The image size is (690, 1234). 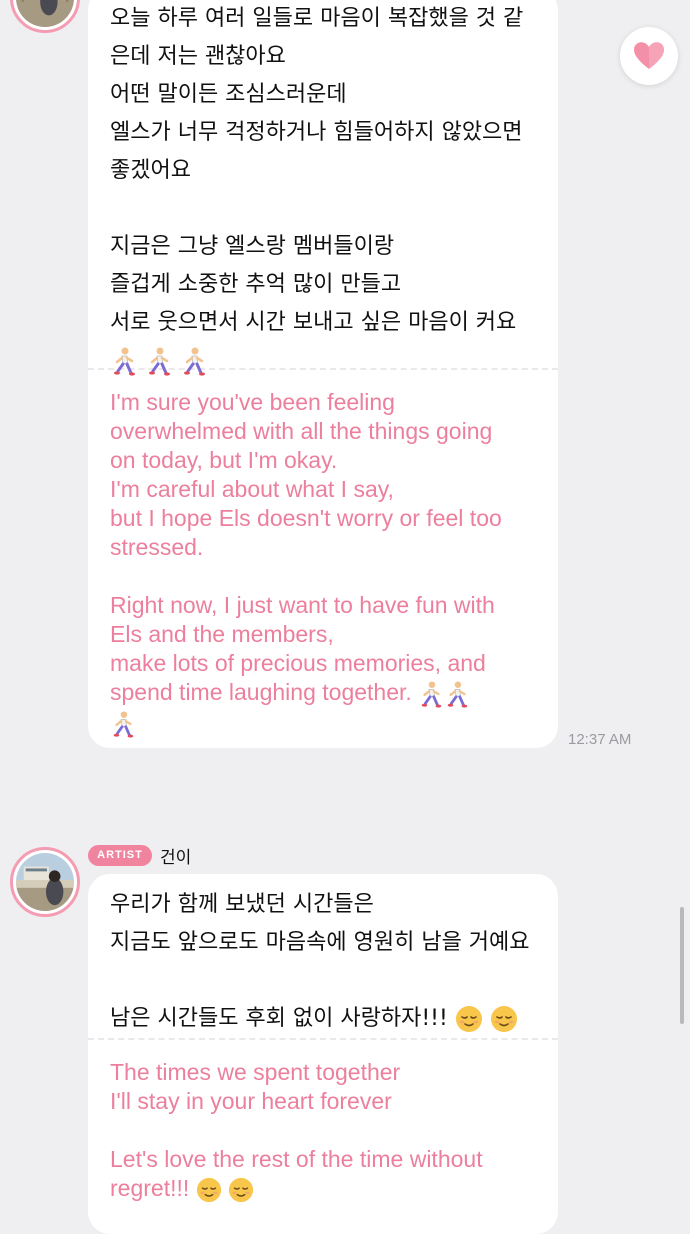 I want to click on text-line: Right now, I just want to have fun with, so click(x=302, y=605).